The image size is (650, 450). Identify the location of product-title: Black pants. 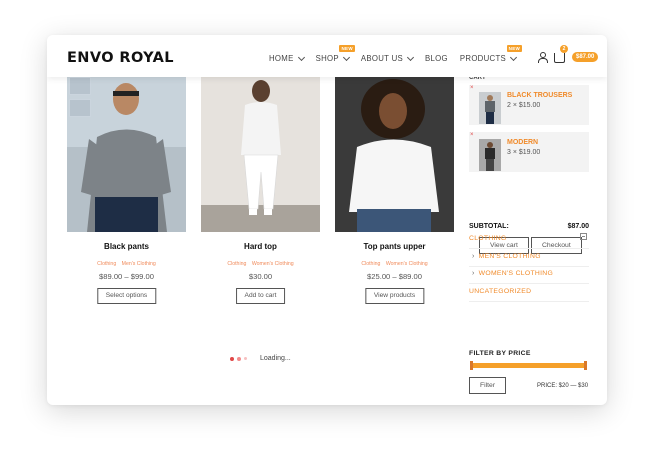
(126, 246).